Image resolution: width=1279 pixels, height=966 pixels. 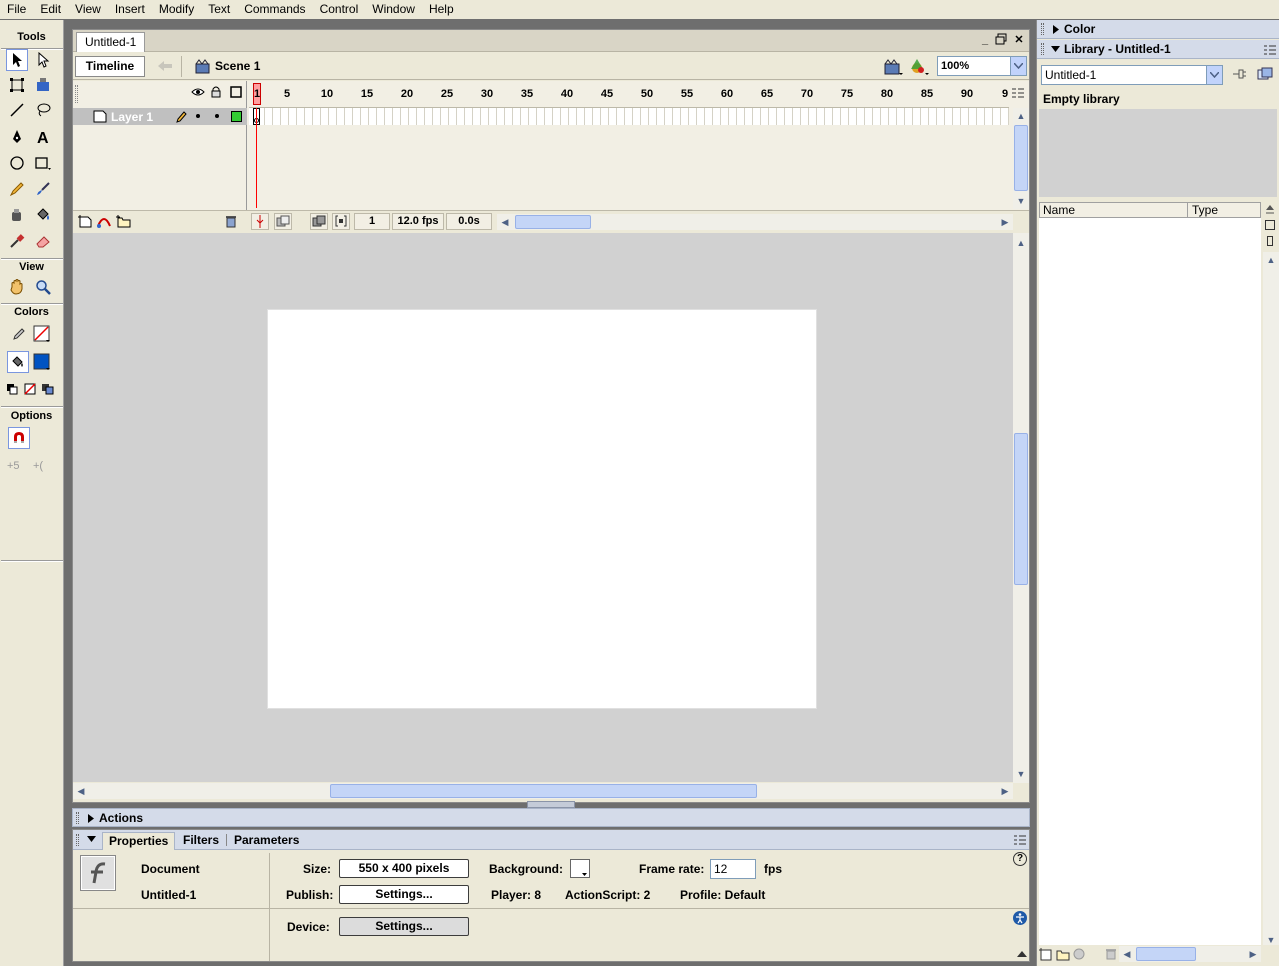 What do you see at coordinates (85, 221) in the screenshot?
I see `insert-layer-icon` at bounding box center [85, 221].